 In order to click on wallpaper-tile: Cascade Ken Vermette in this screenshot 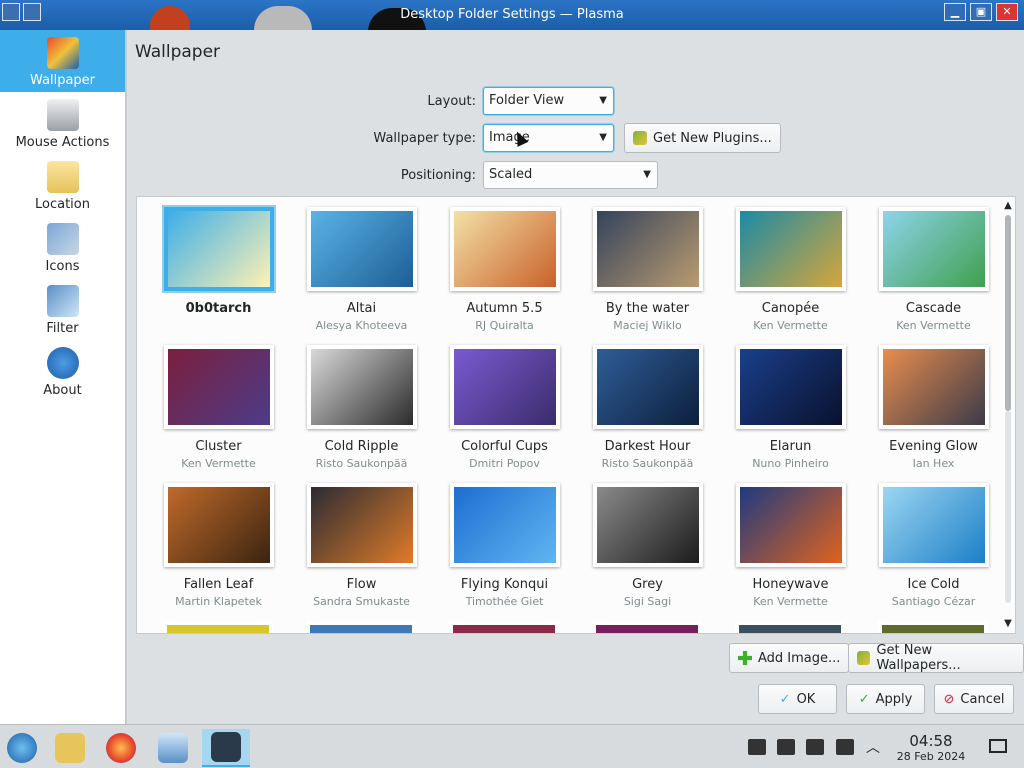, I will do `click(933, 276)`.